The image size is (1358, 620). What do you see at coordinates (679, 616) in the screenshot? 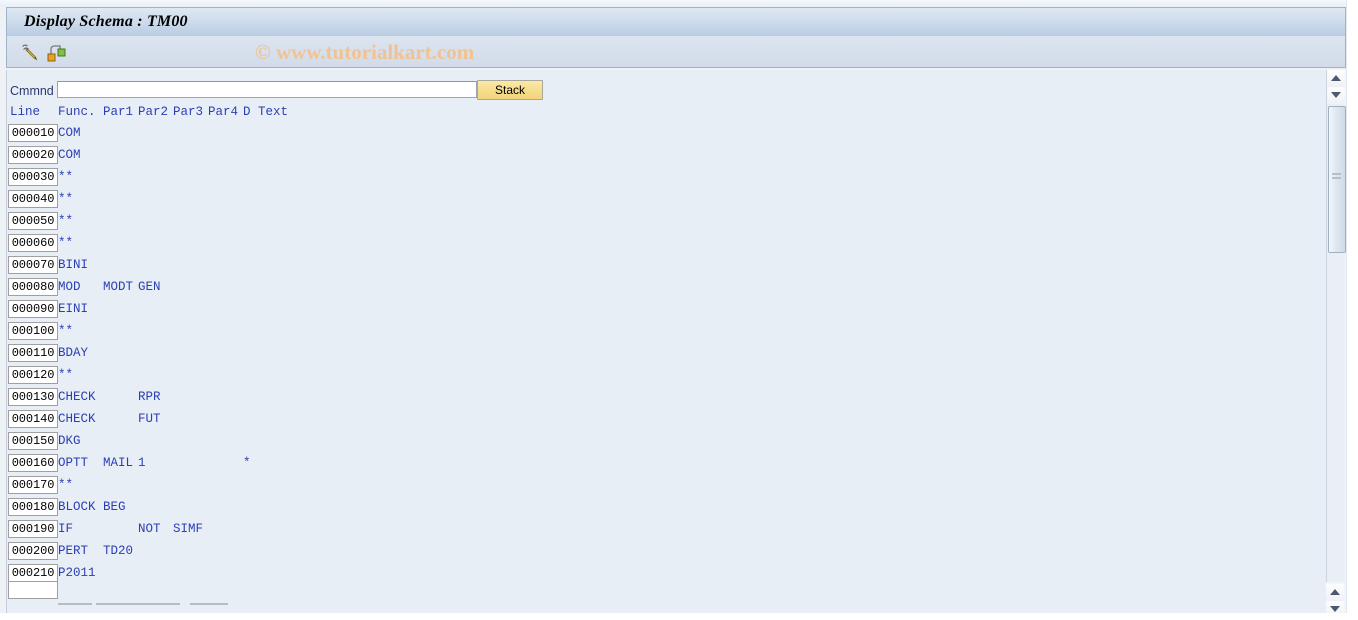
I see `window-bottom-strip` at bounding box center [679, 616].